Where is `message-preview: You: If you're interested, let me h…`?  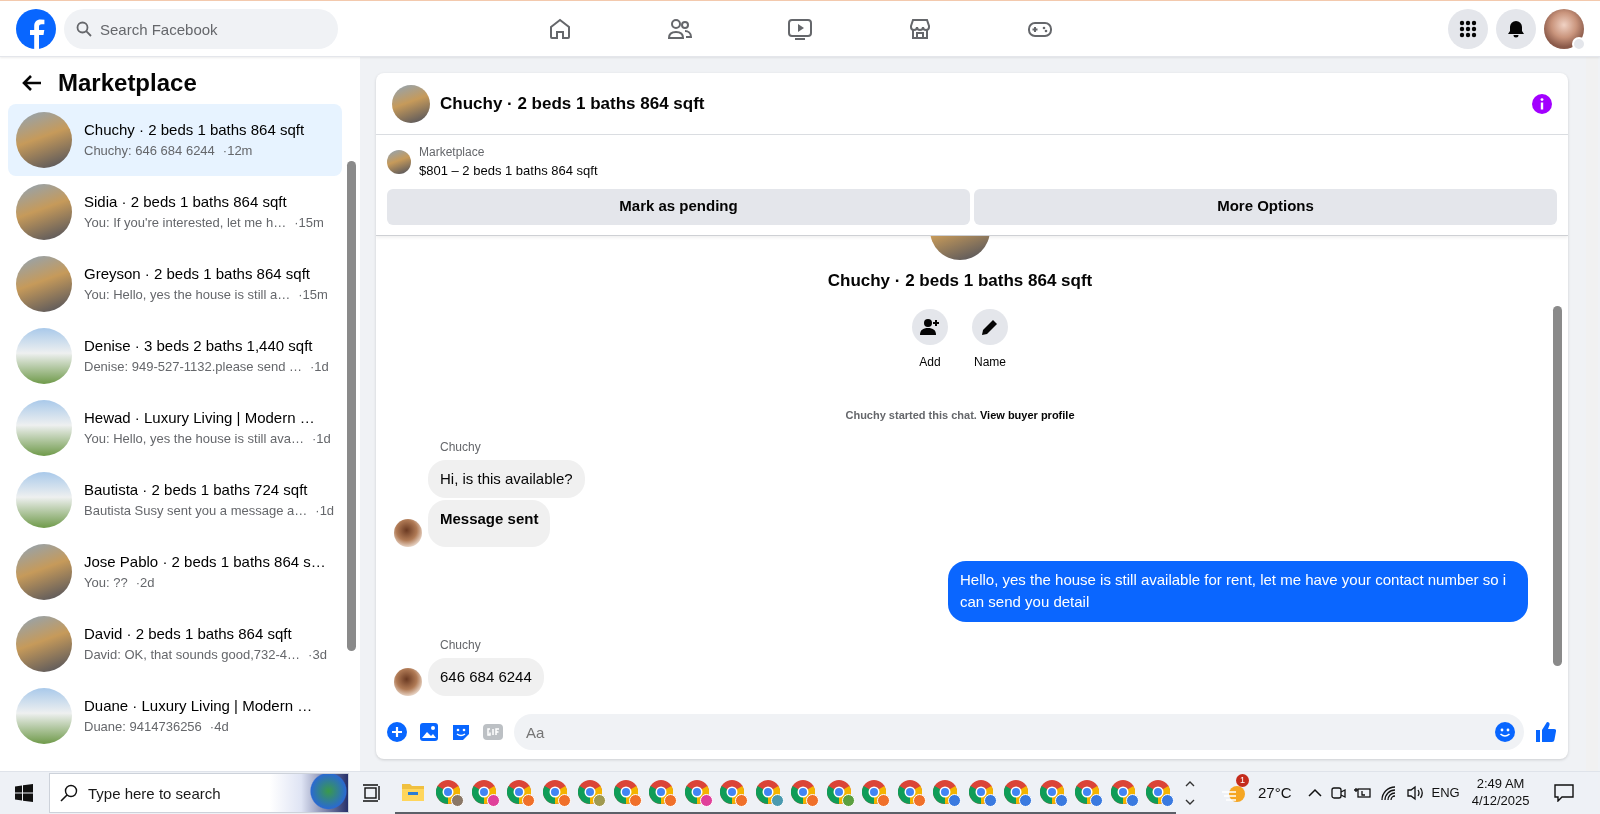 message-preview: You: If you're interested, let me h… is located at coordinates (185, 223).